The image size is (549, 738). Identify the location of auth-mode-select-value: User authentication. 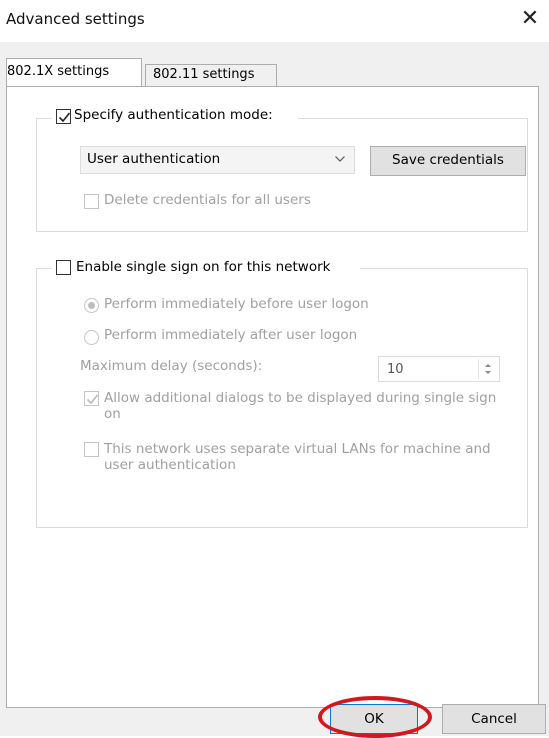
(154, 159).